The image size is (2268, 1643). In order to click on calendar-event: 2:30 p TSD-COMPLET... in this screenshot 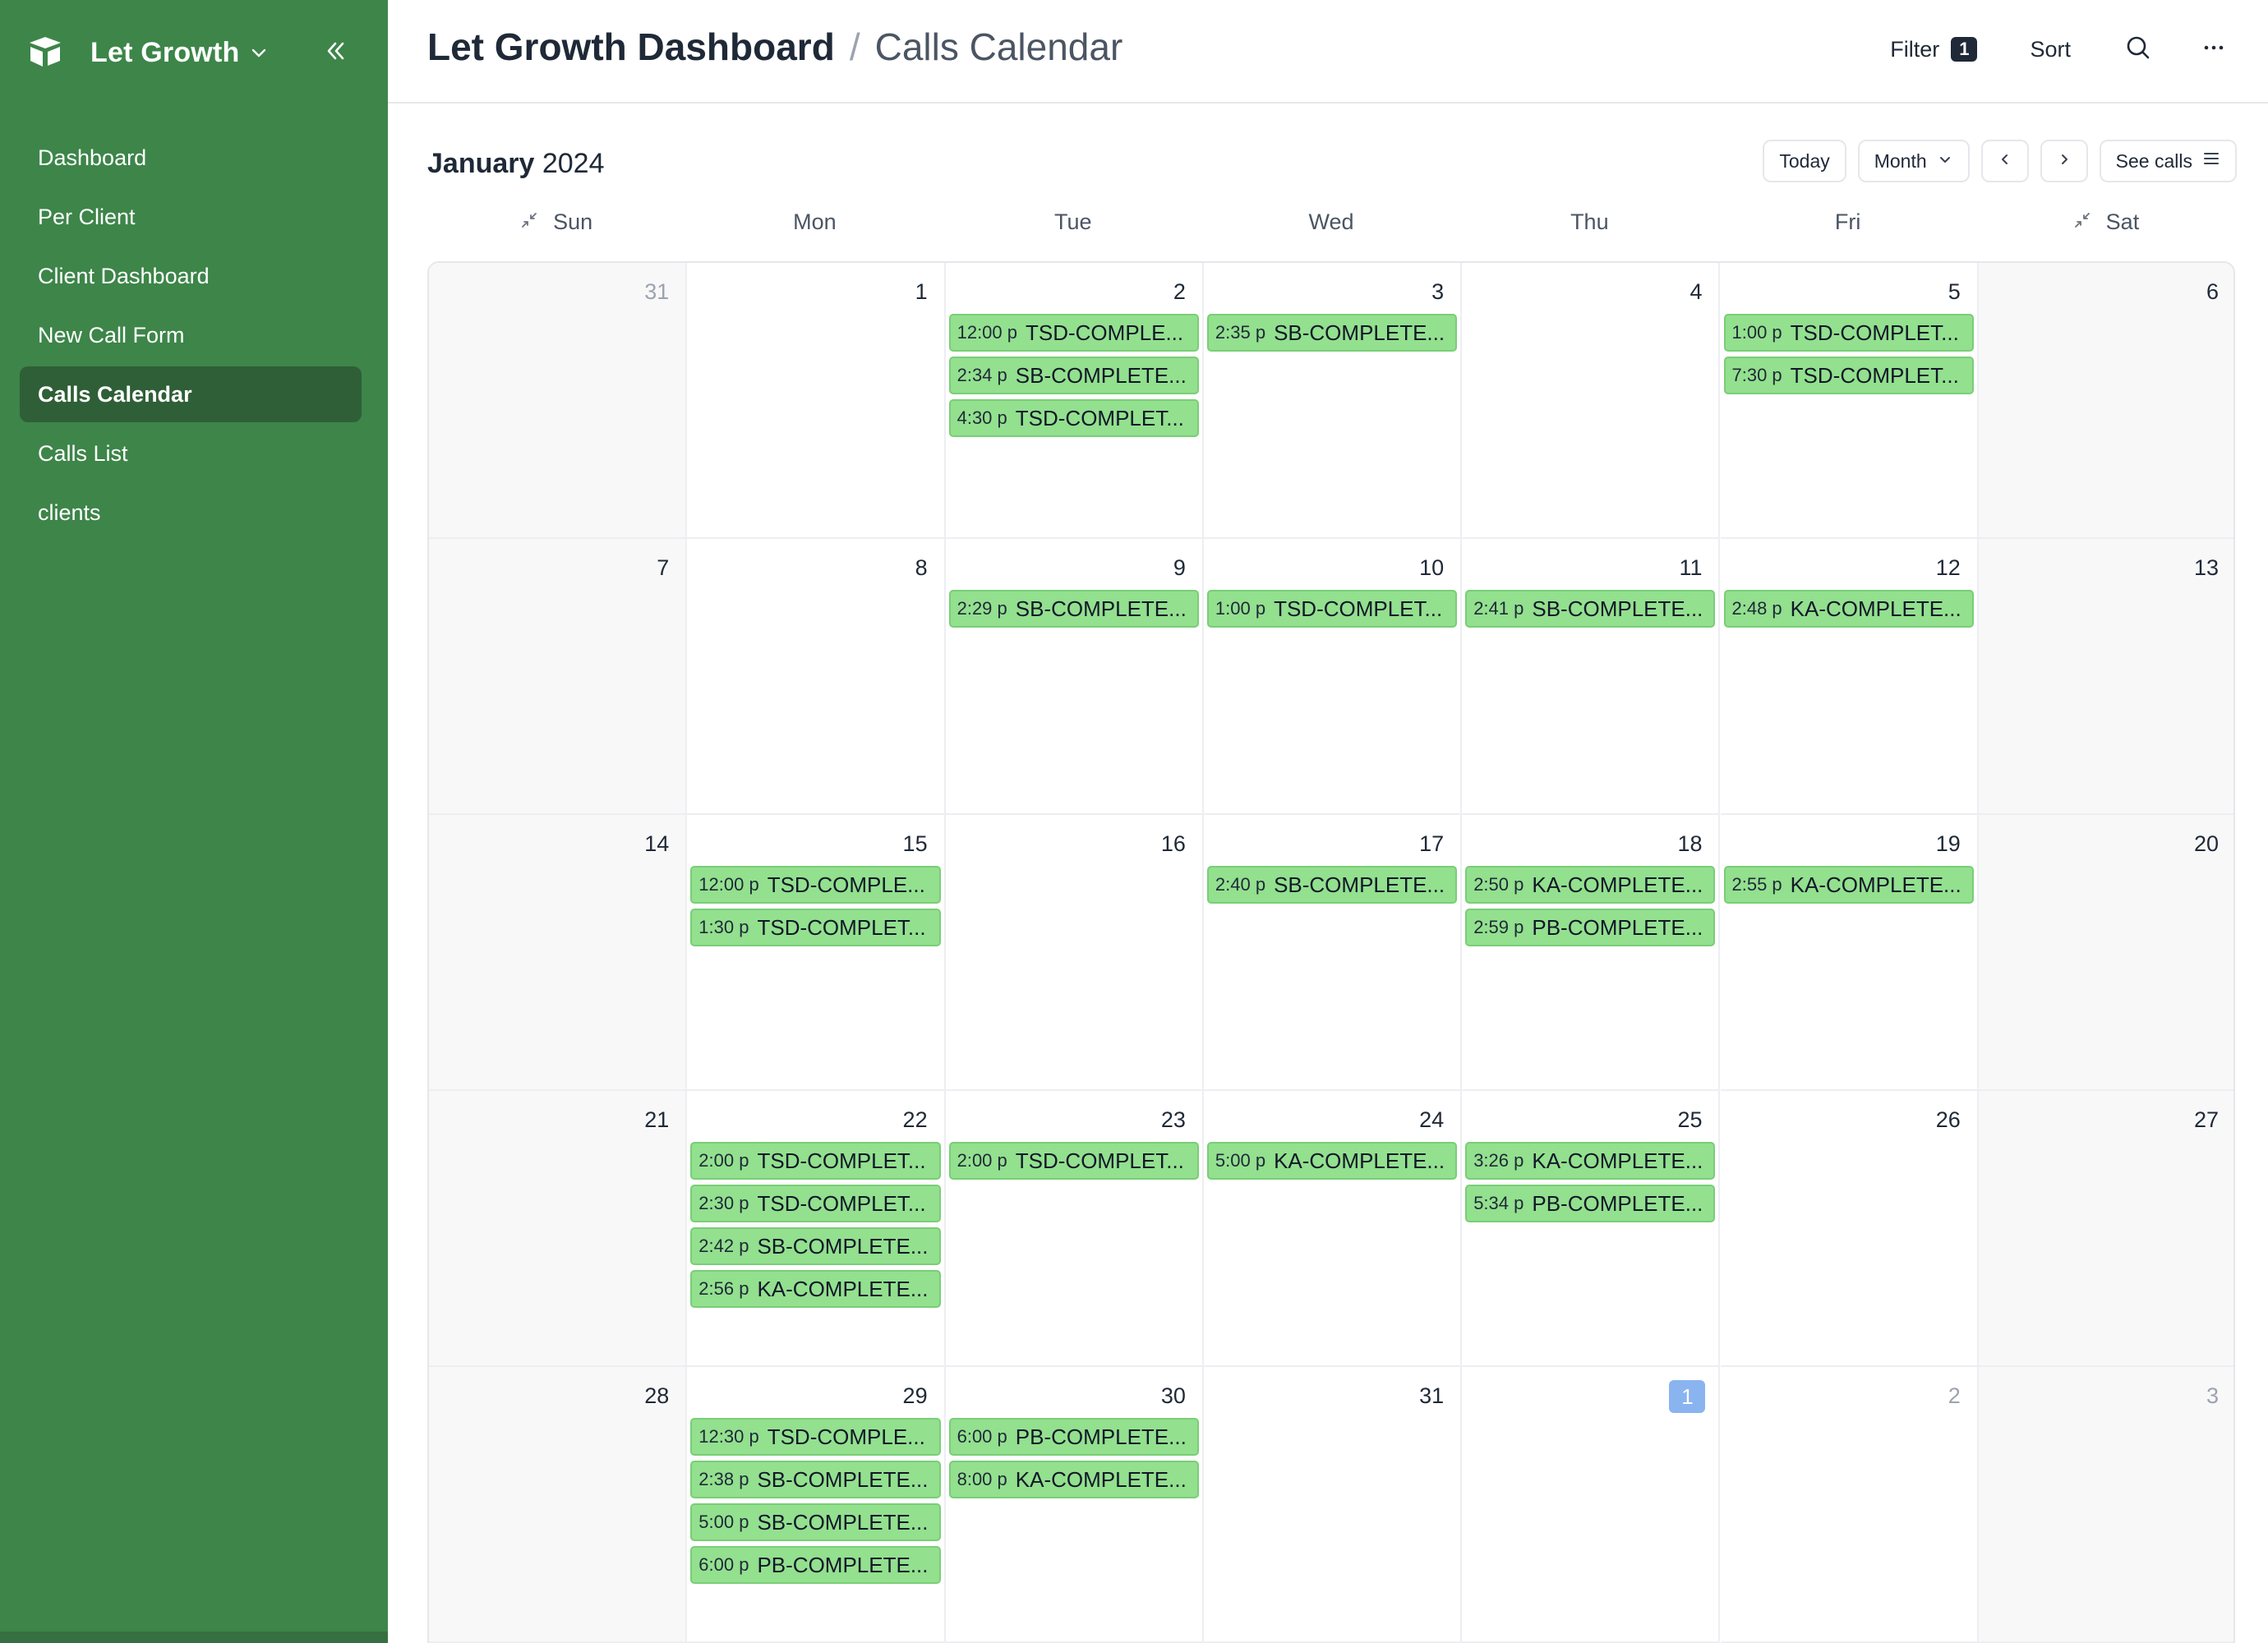, I will do `click(815, 1203)`.